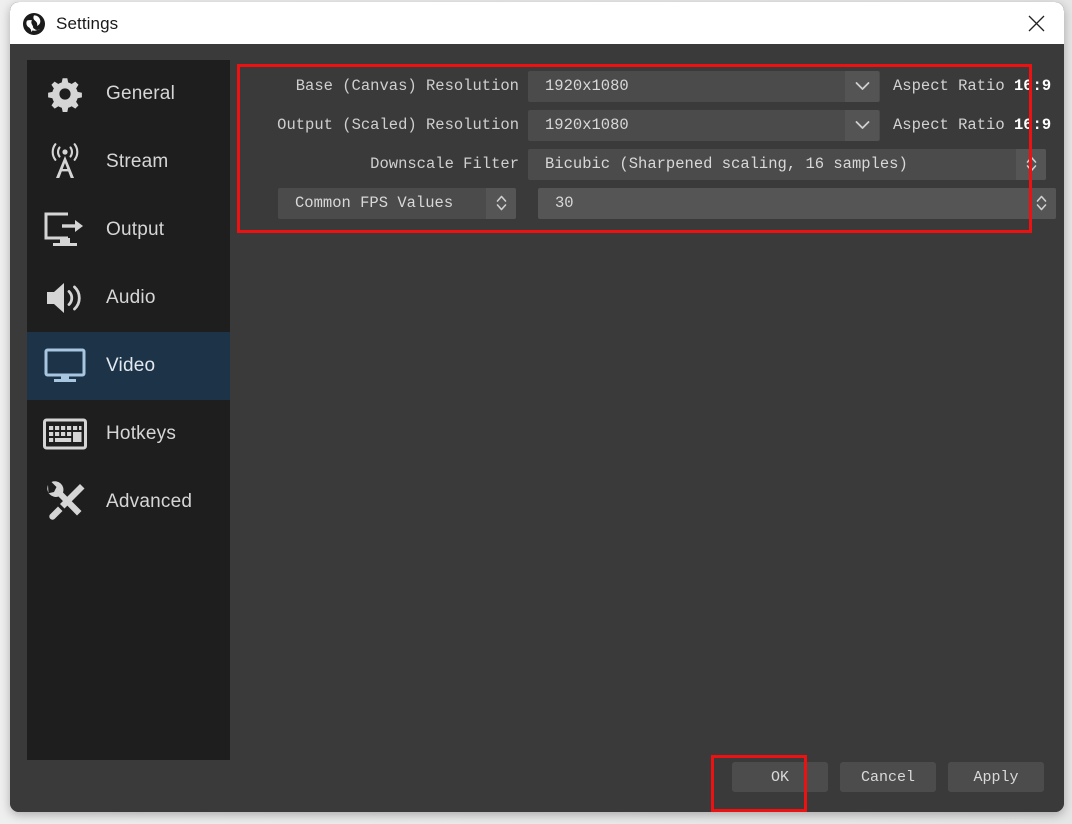 The height and width of the screenshot is (824, 1072). I want to click on obs-logo-icon, so click(34, 24).